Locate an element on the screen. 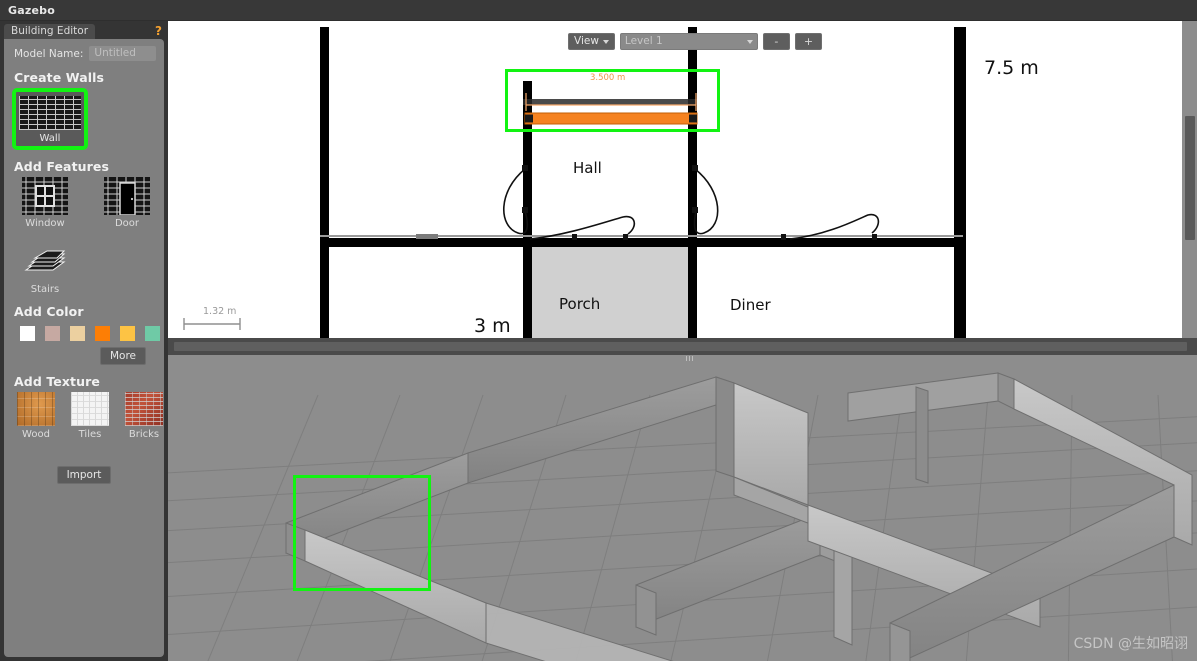 Image resolution: width=1197 pixels, height=661 pixels. view-menu-label: View is located at coordinates (586, 41).